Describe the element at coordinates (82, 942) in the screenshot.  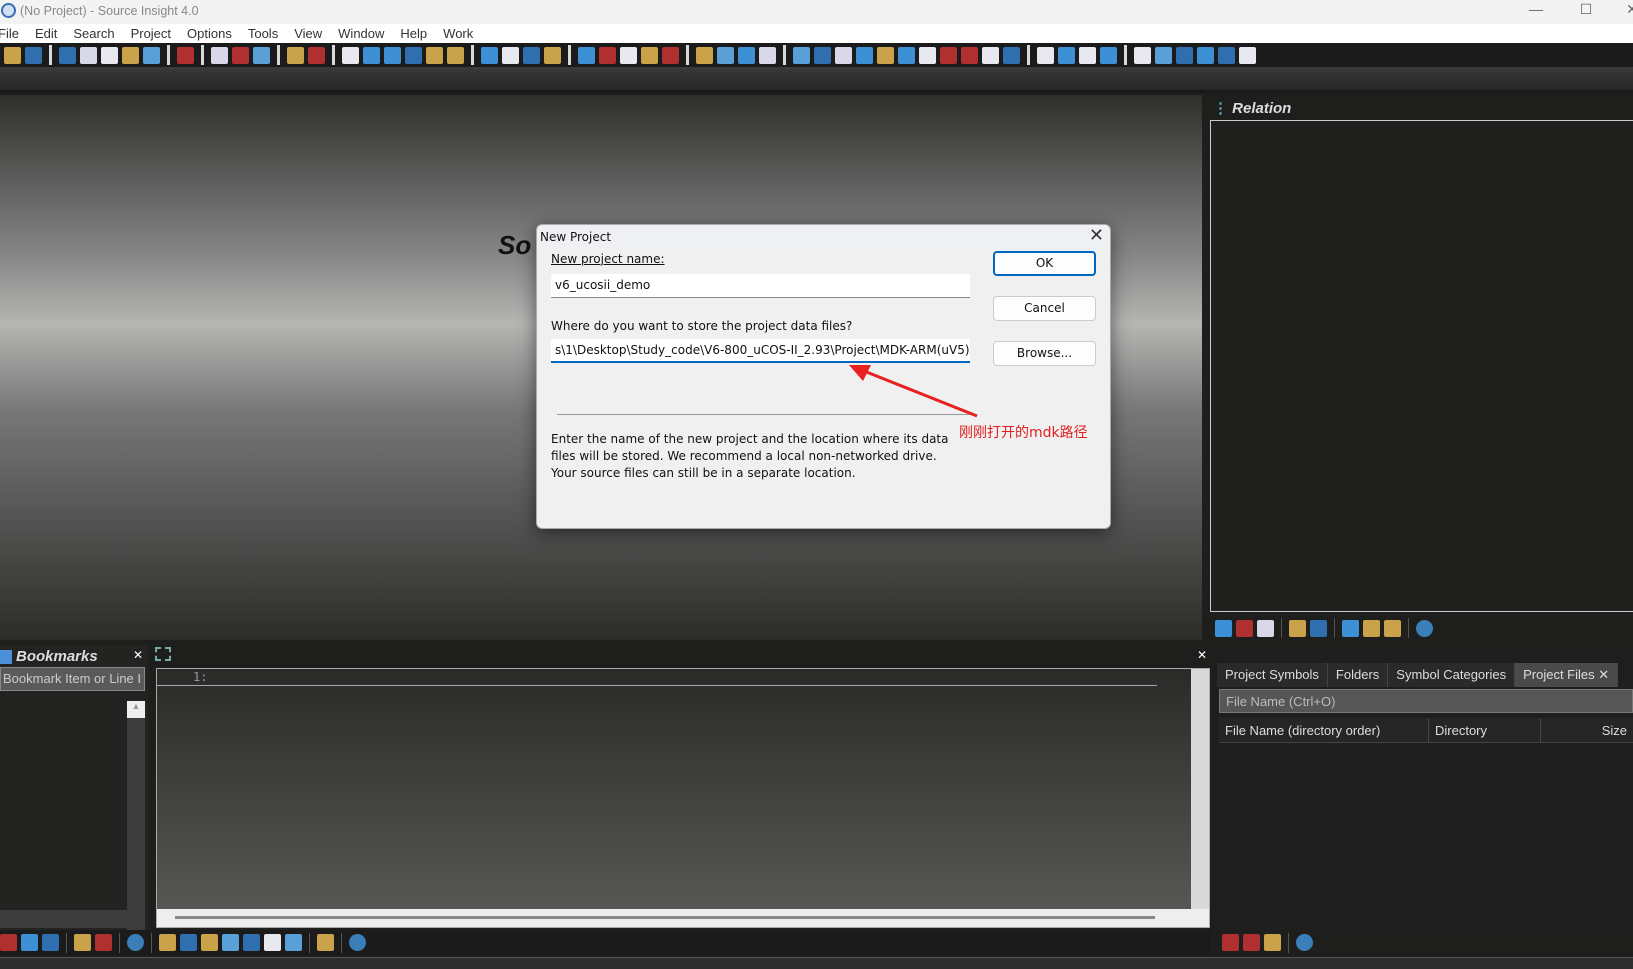
I see `open-folder-icon` at that location.